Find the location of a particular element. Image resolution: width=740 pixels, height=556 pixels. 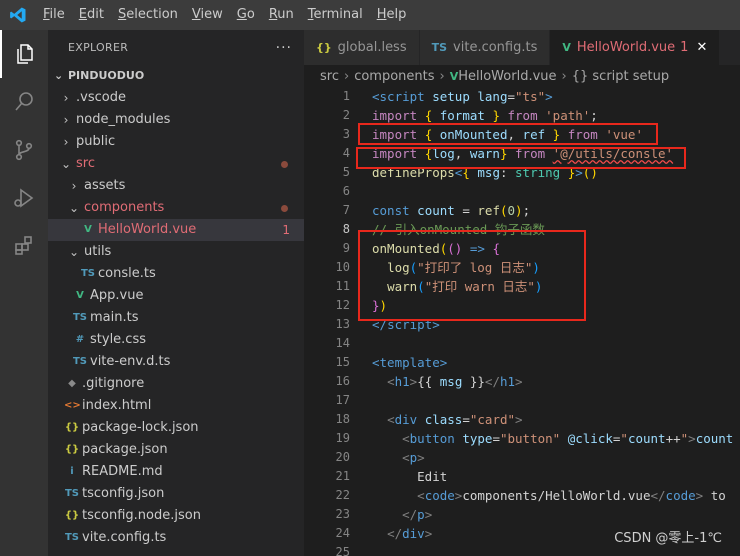

tree-file: TS tsconfig.json is located at coordinates (176, 494).